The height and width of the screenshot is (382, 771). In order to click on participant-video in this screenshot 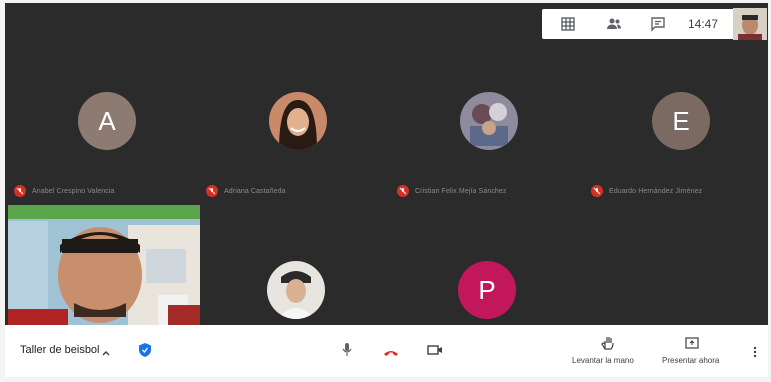, I will do `click(104, 265)`.